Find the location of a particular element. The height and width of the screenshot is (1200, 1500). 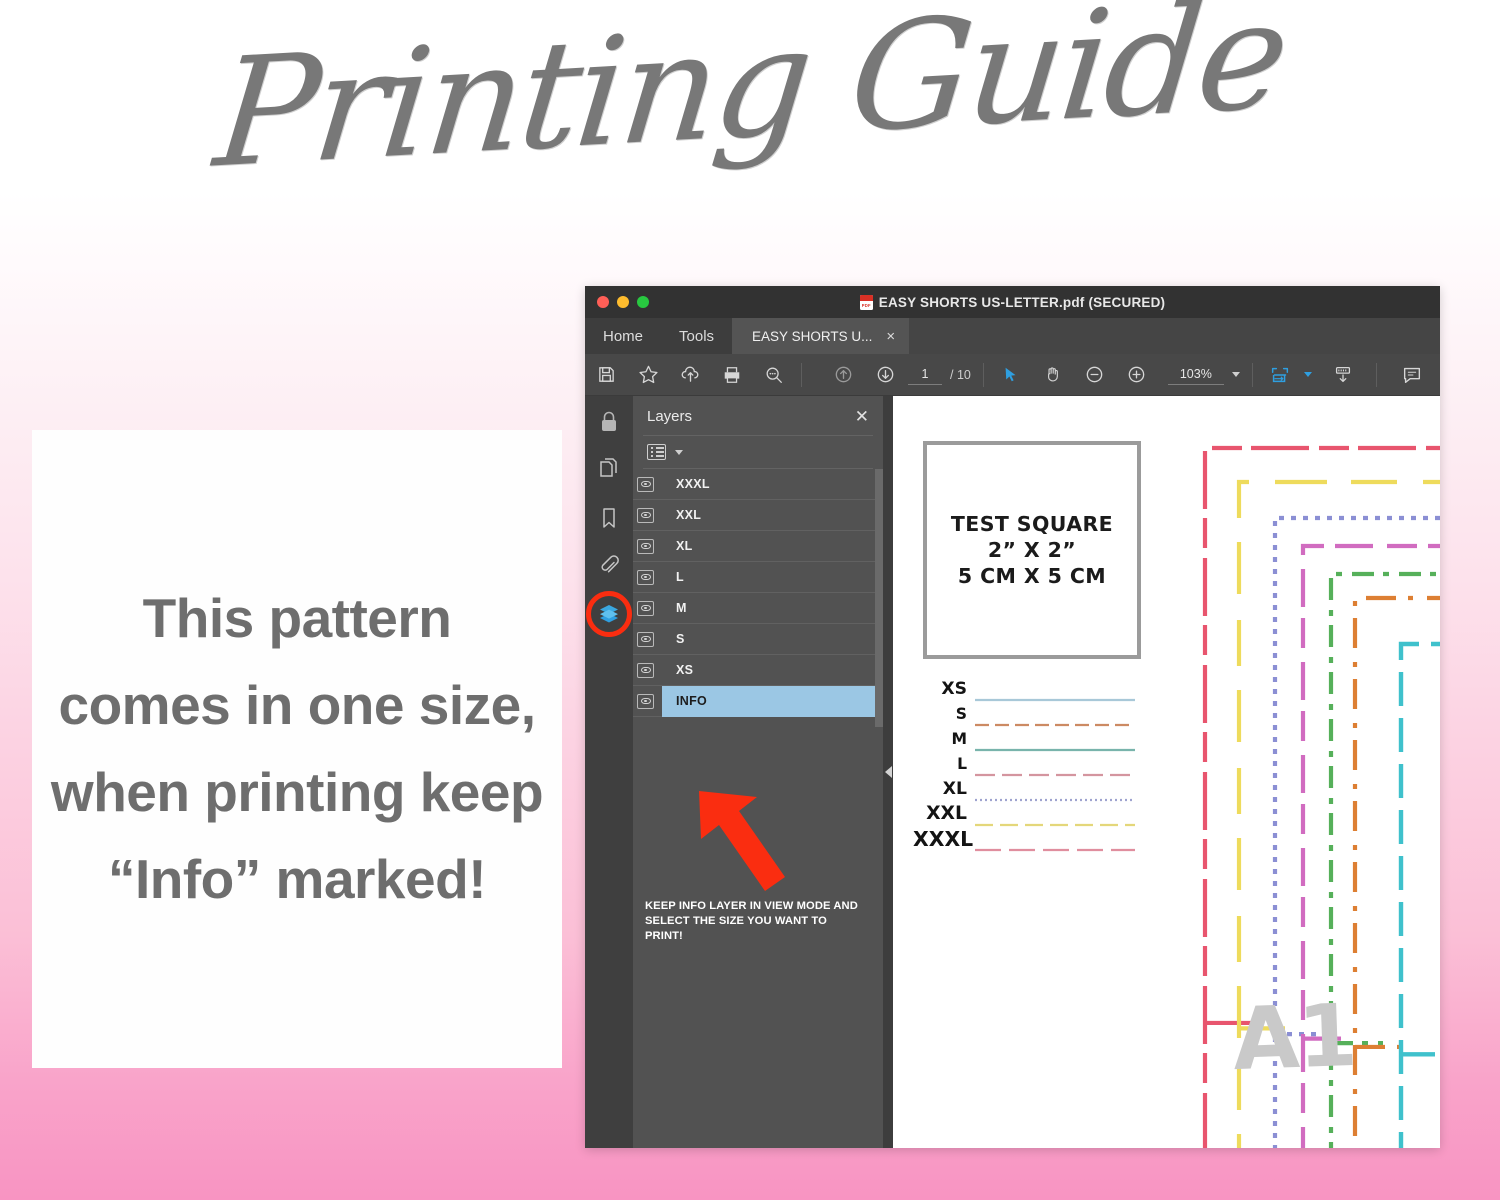

window-title: EASY SHORTS US-LETTER.pdf (SECURED) is located at coordinates (1012, 302).